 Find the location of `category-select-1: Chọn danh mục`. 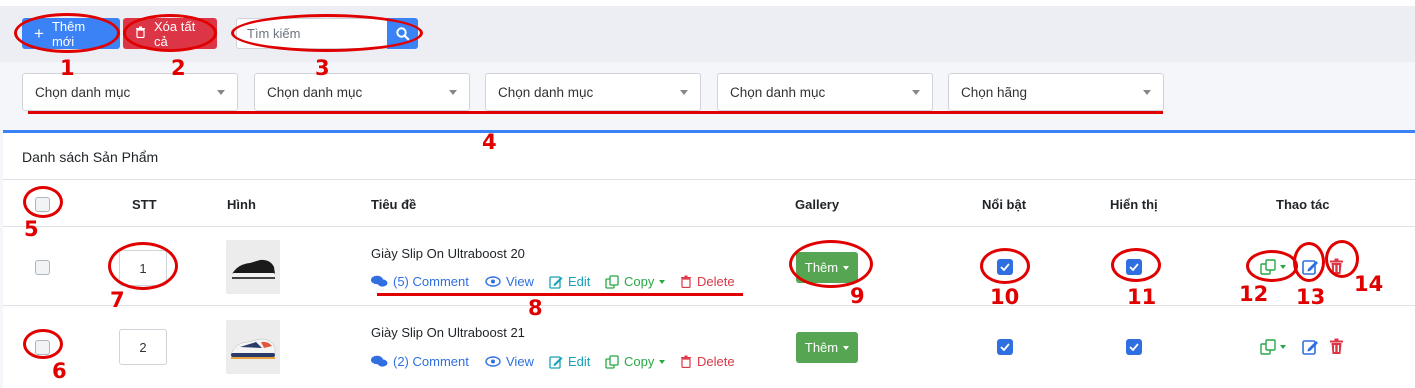

category-select-1: Chọn danh mục is located at coordinates (130, 92).